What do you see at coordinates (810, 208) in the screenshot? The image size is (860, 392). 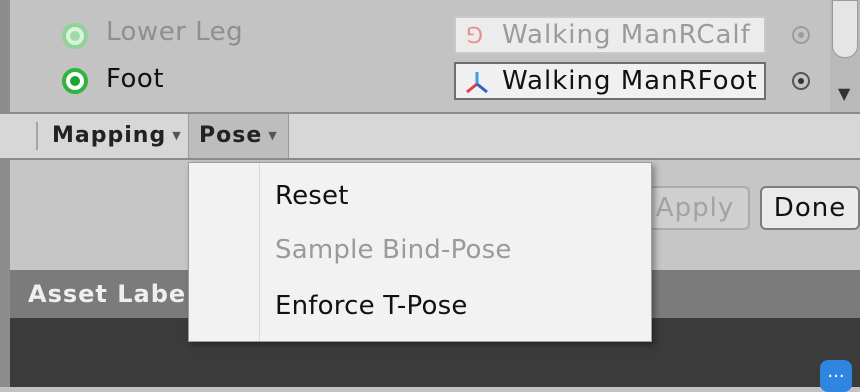 I see `done-button: Done` at bounding box center [810, 208].